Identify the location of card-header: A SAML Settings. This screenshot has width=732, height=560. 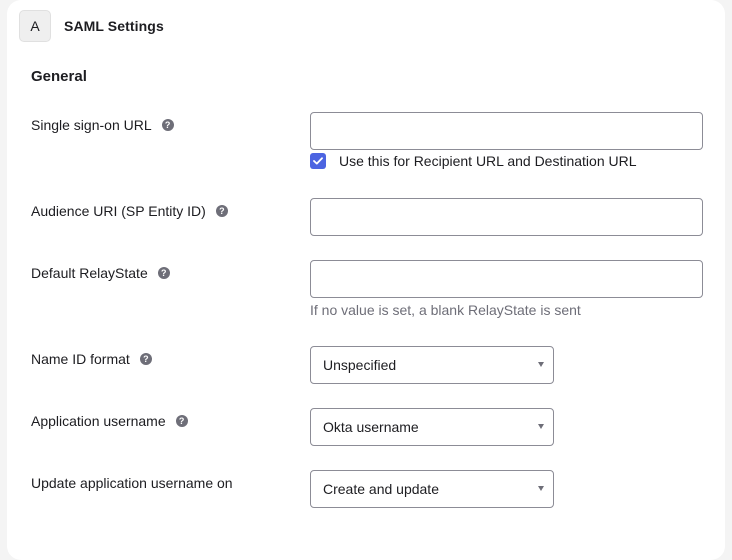
(91, 26).